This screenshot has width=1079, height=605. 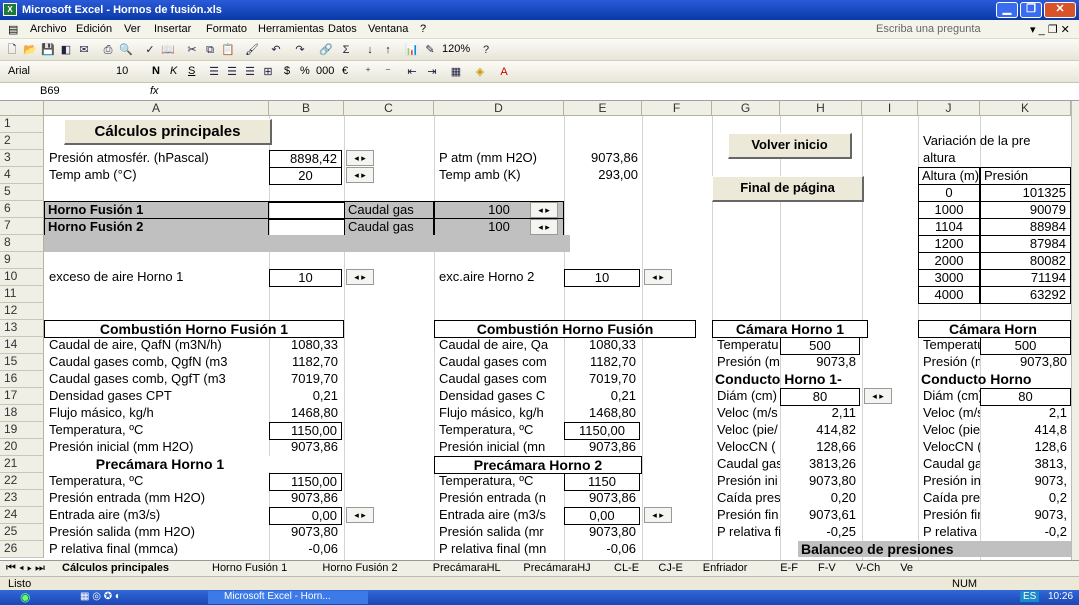 I want to click on sort-asc-icon: ↓, so click(x=370, y=50).